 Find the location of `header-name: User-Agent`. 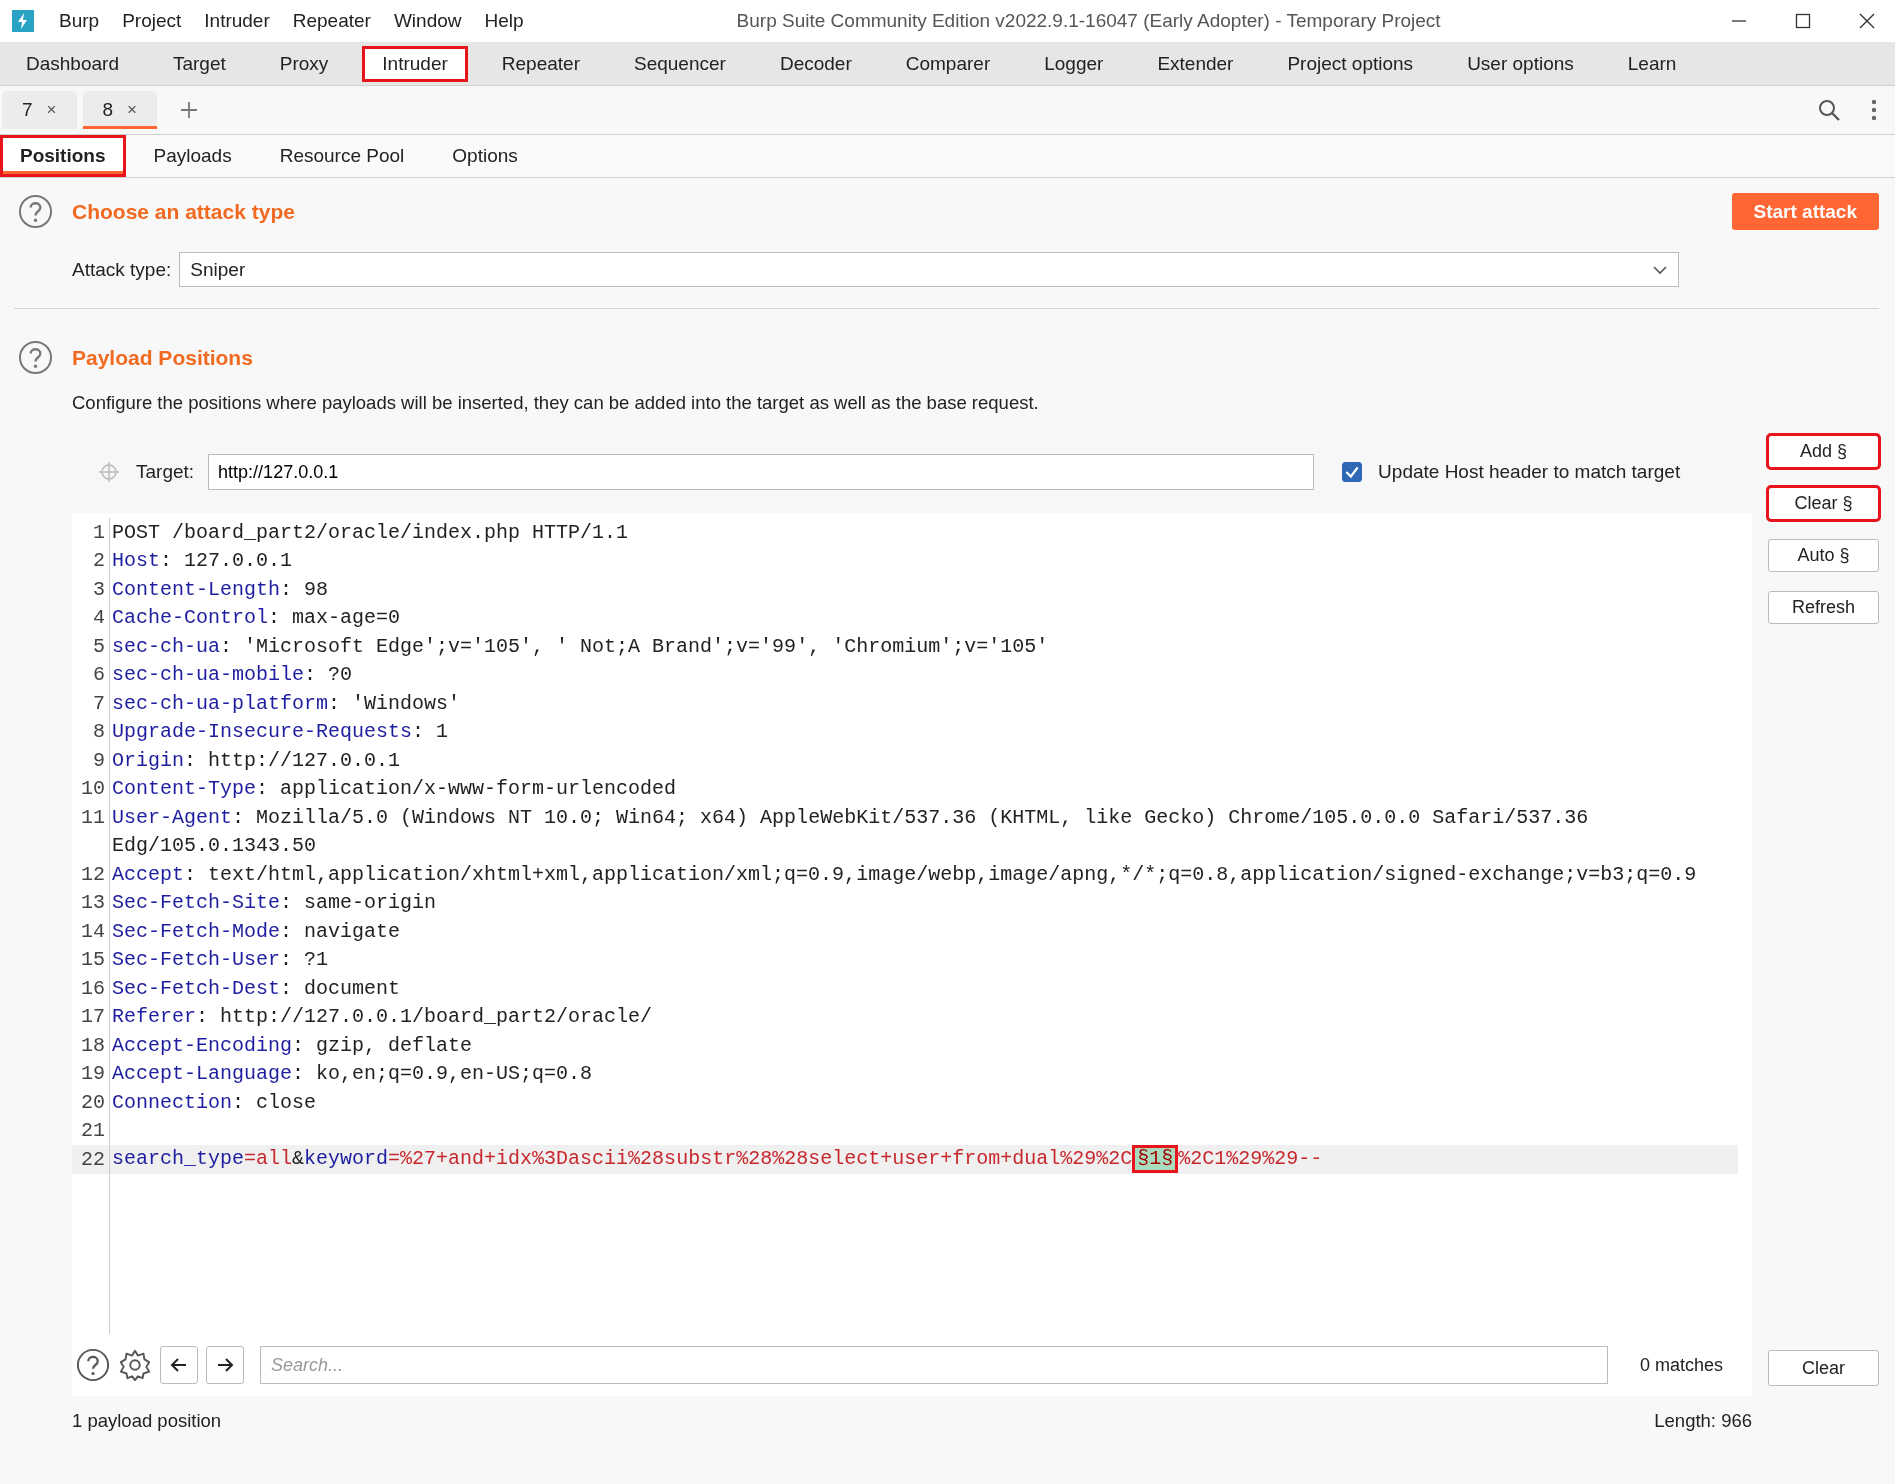

header-name: User-Agent is located at coordinates (172, 817).